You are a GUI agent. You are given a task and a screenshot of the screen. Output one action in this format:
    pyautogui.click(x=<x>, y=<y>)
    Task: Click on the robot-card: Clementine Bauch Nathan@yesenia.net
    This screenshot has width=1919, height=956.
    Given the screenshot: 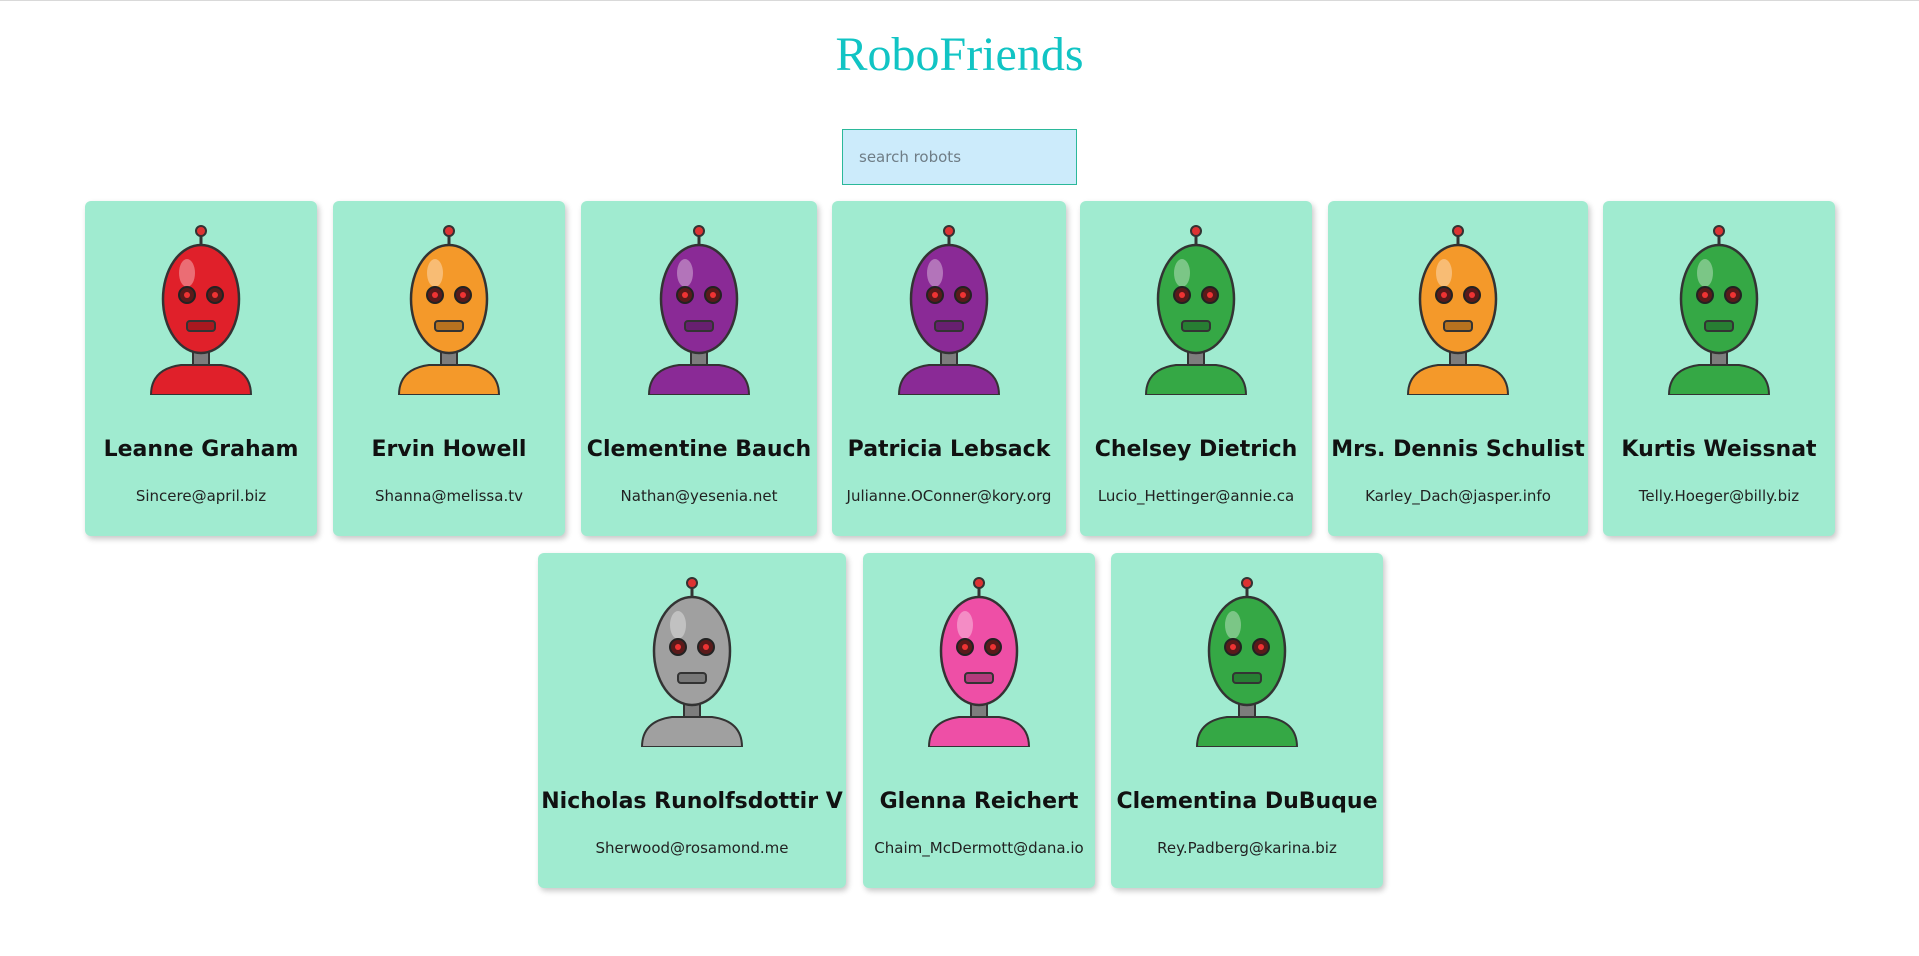 What is the action you would take?
    pyautogui.click(x=699, y=368)
    